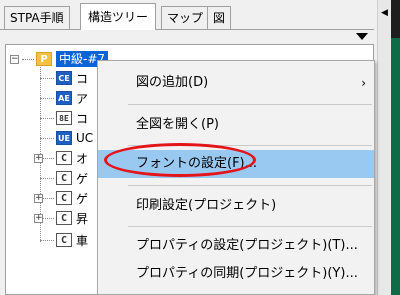 This screenshot has width=400, height=295. What do you see at coordinates (82, 158) in the screenshot?
I see `tree-item-label: オ` at bounding box center [82, 158].